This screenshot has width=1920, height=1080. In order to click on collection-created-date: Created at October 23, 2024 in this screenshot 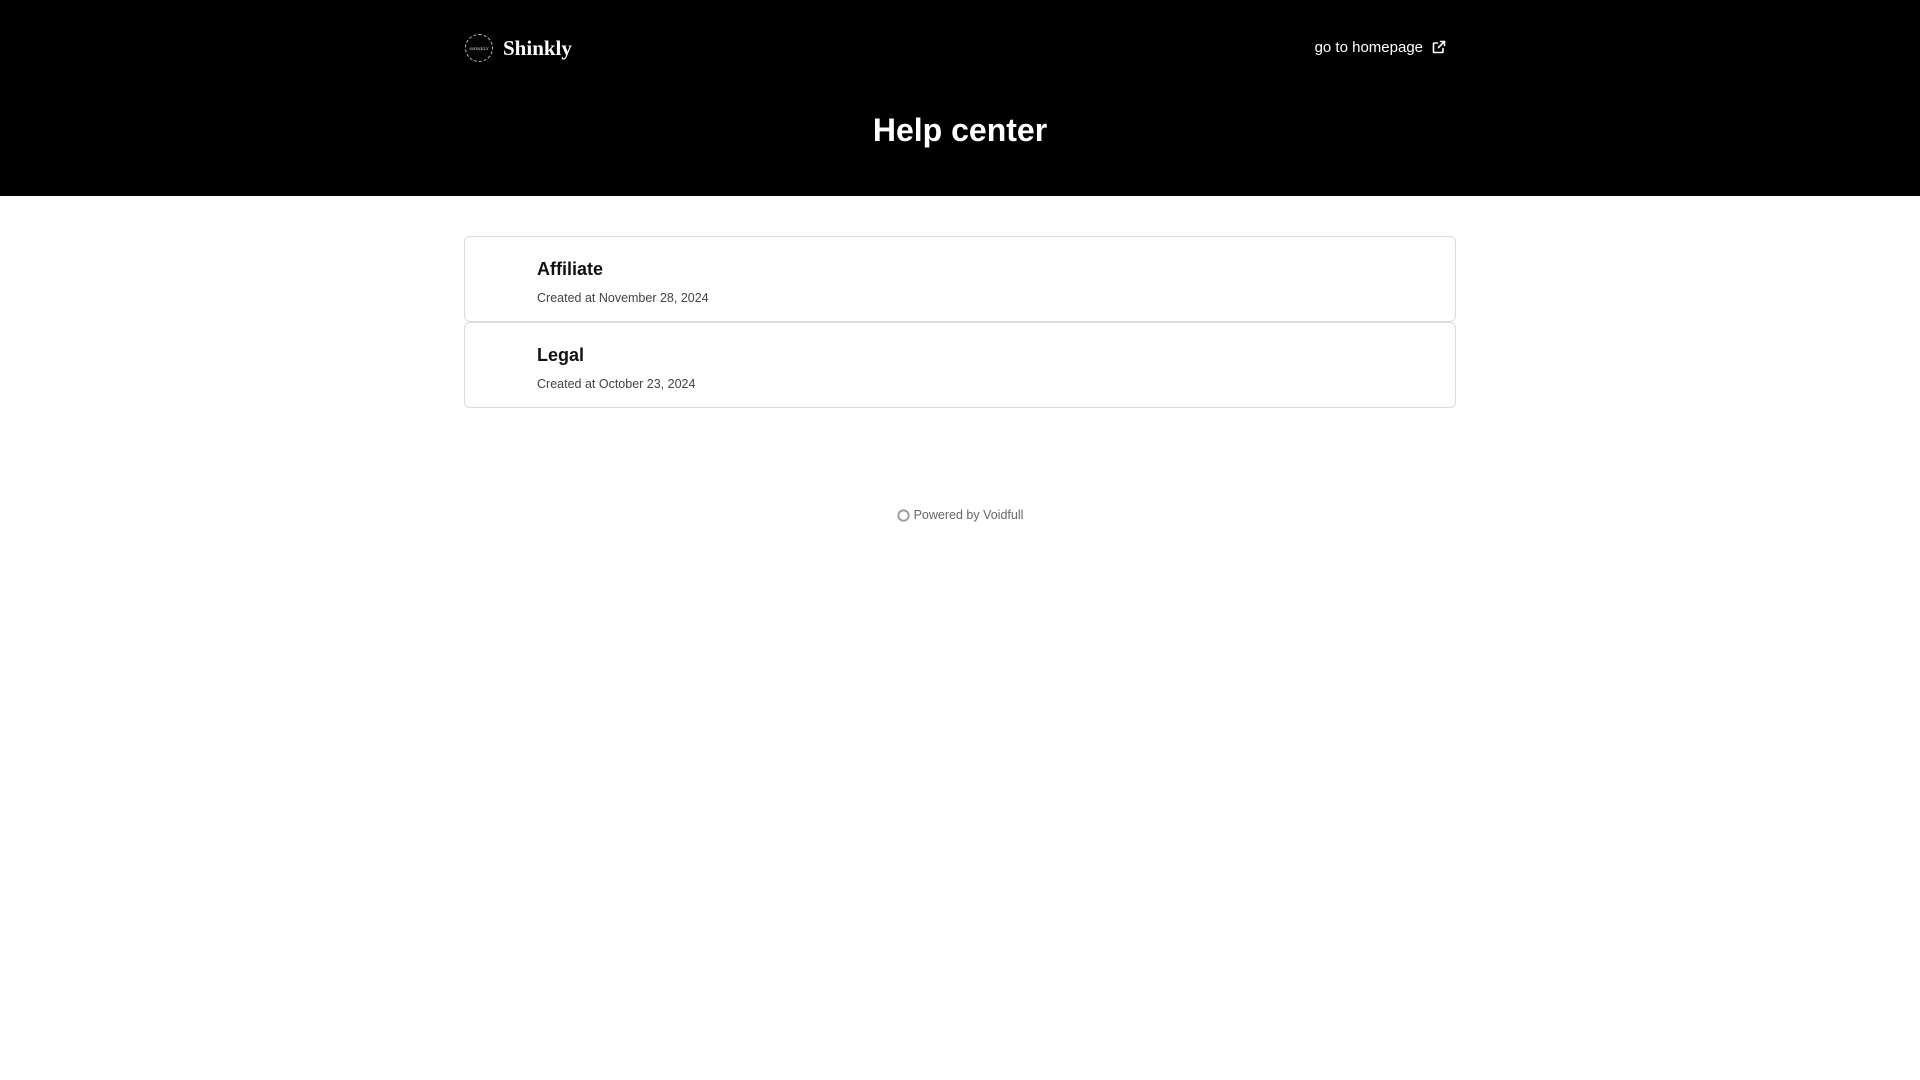, I will do `click(616, 384)`.